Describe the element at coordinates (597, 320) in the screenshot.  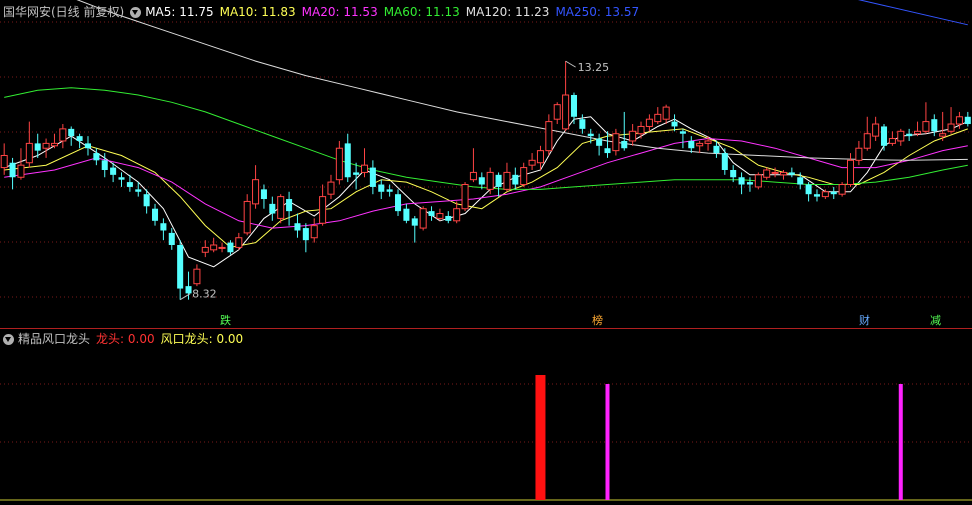
I see `event-tag-ranking: 榜` at that location.